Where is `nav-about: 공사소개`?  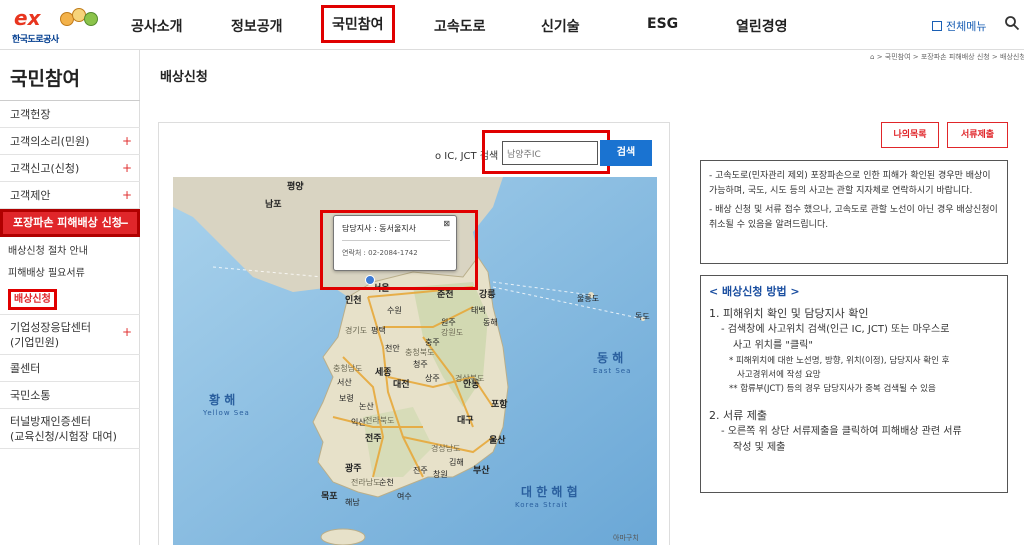 nav-about: 공사소개 is located at coordinates (157, 26).